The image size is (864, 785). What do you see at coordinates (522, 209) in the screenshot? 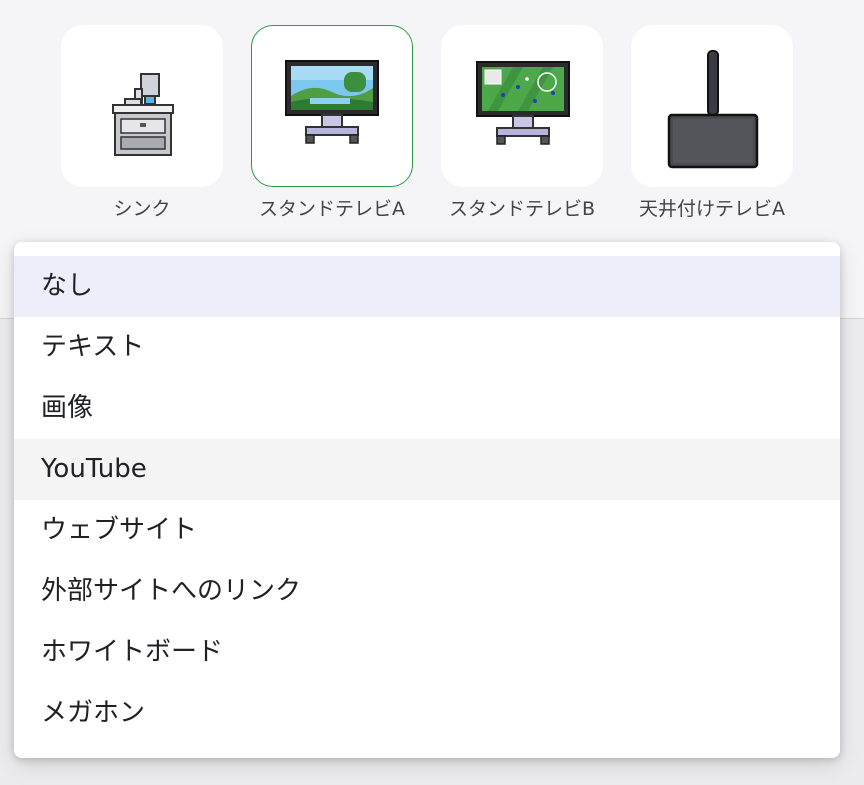
I see `furniture-label-stand-tv-b: スタンドテレビB` at bounding box center [522, 209].